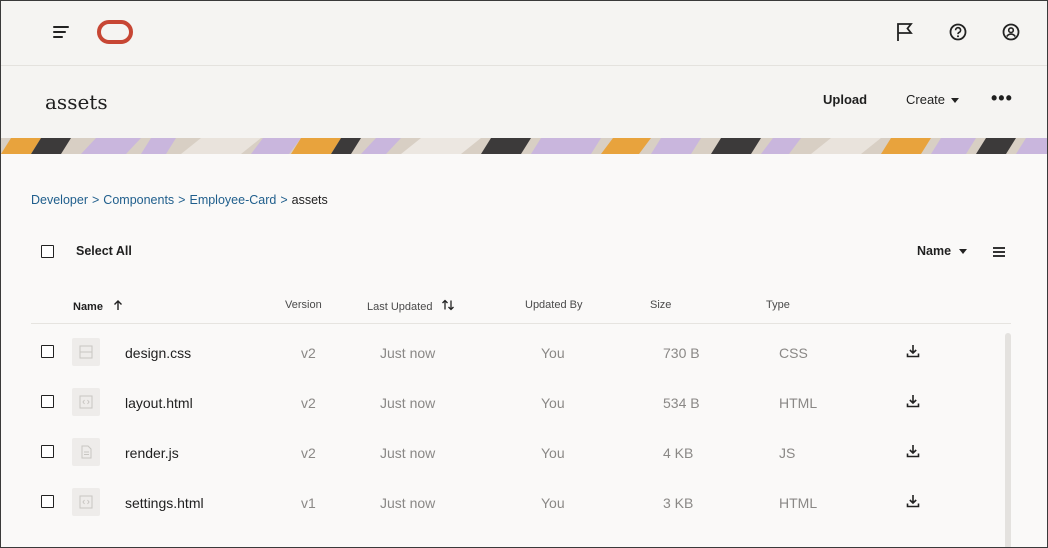 The height and width of the screenshot is (548, 1048). What do you see at coordinates (501, 401) in the screenshot?
I see `table-row: layout.html v2 Just now You 534 B HTML` at bounding box center [501, 401].